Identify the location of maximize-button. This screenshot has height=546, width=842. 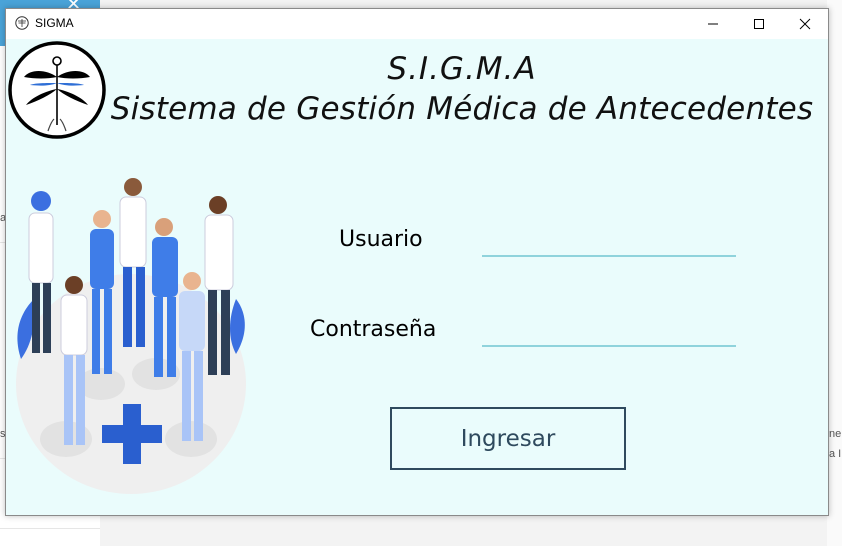
(759, 24).